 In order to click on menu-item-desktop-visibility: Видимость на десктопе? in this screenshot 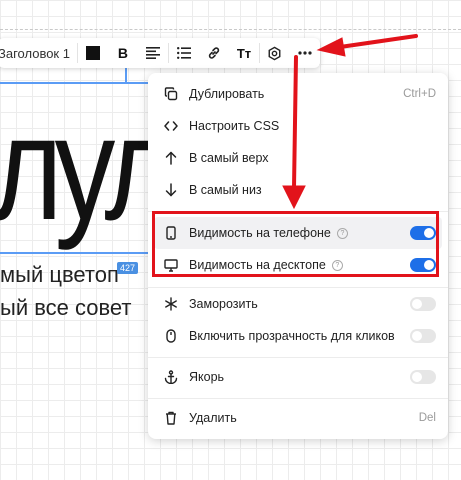, I will do `click(298, 265)`.